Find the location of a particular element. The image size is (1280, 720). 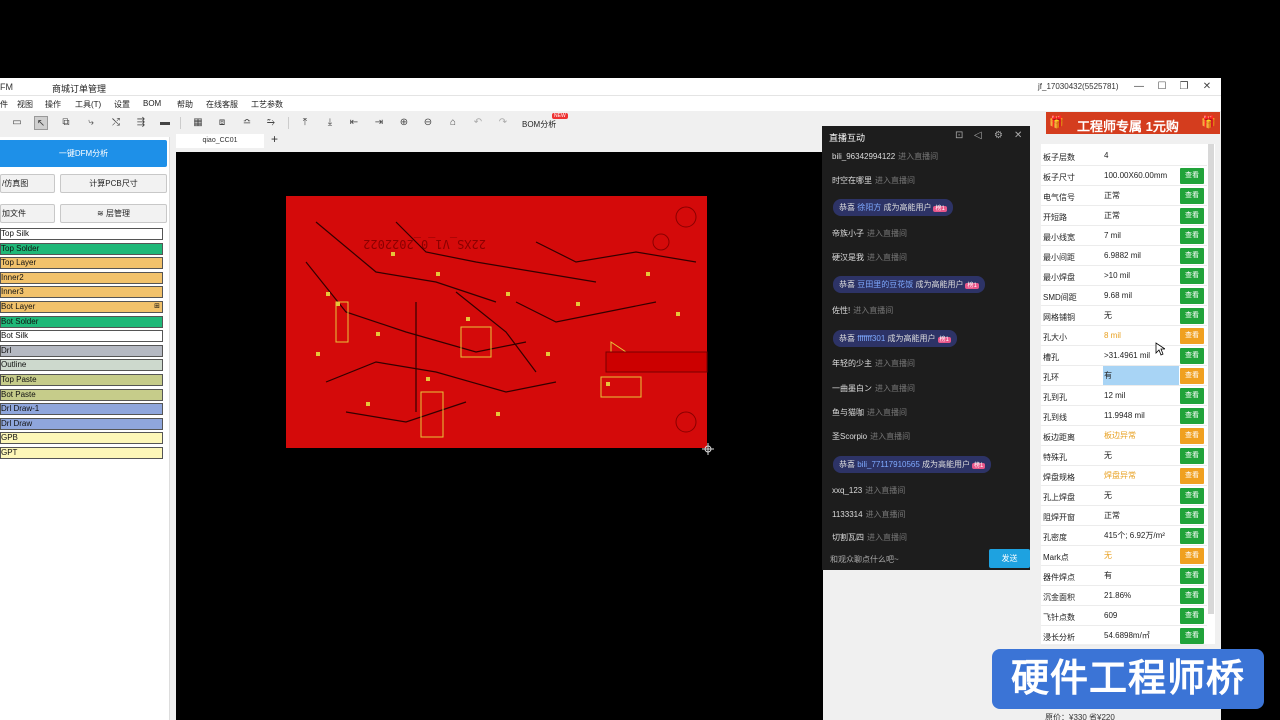

layer-item: Bot Layer ⊞ is located at coordinates (81, 306).